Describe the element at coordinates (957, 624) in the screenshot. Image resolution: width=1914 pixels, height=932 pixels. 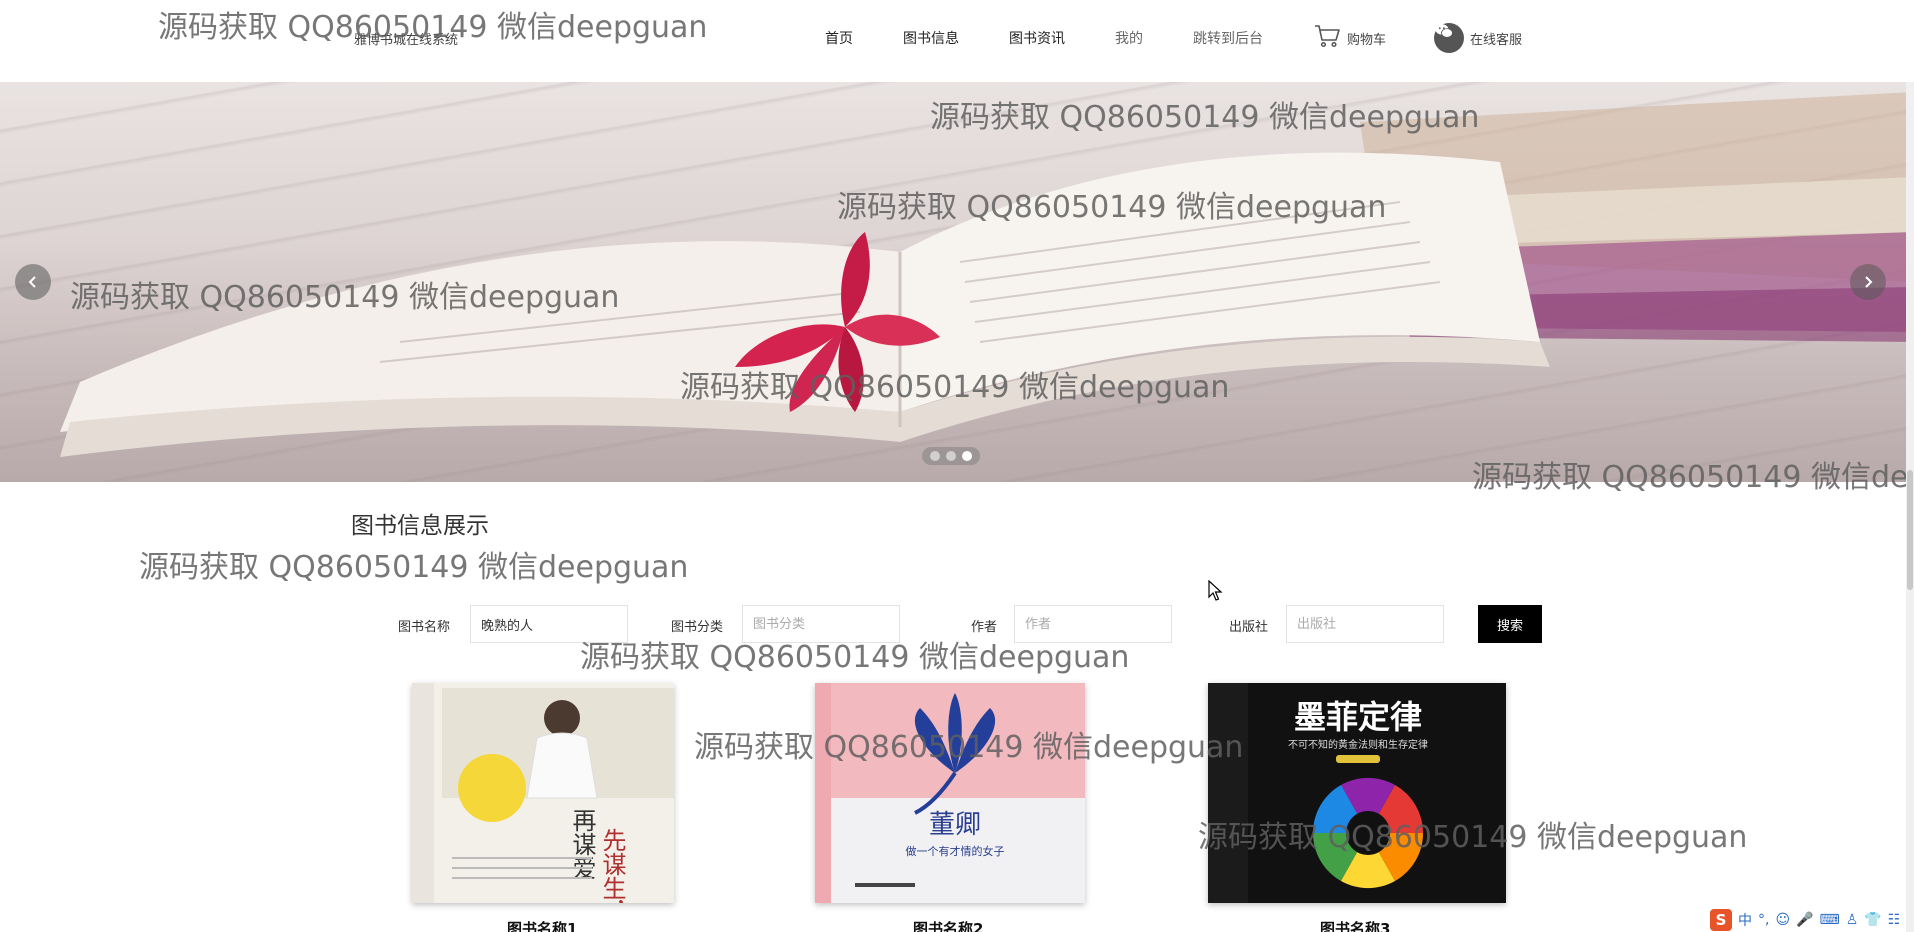
I see `search-form: 图书名称 图书分类 作者 出版社 搜索` at that location.